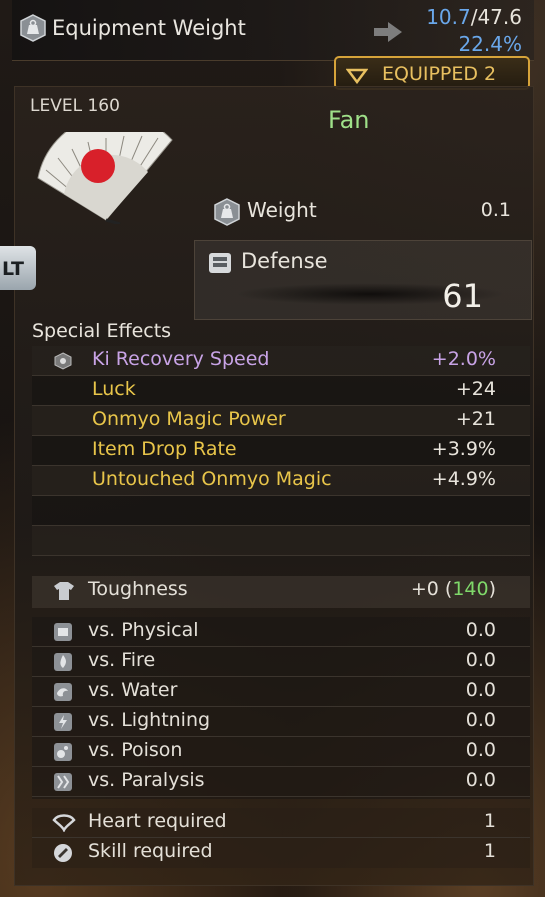  What do you see at coordinates (475, 389) in the screenshot?
I see `effect-value: +24` at bounding box center [475, 389].